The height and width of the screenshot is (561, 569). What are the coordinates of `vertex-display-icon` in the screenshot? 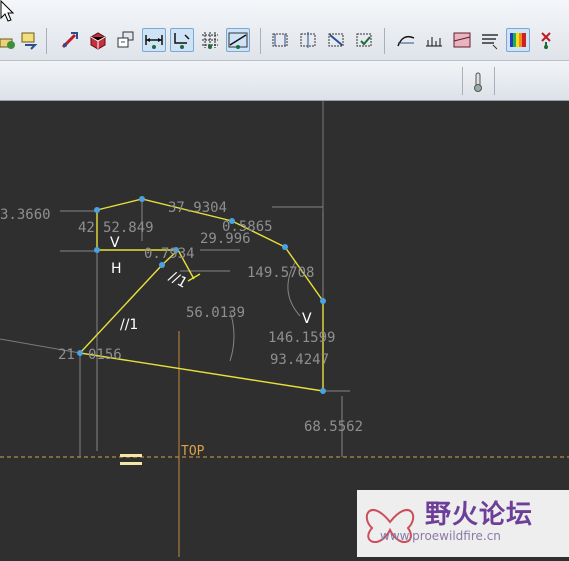 It's located at (238, 40).